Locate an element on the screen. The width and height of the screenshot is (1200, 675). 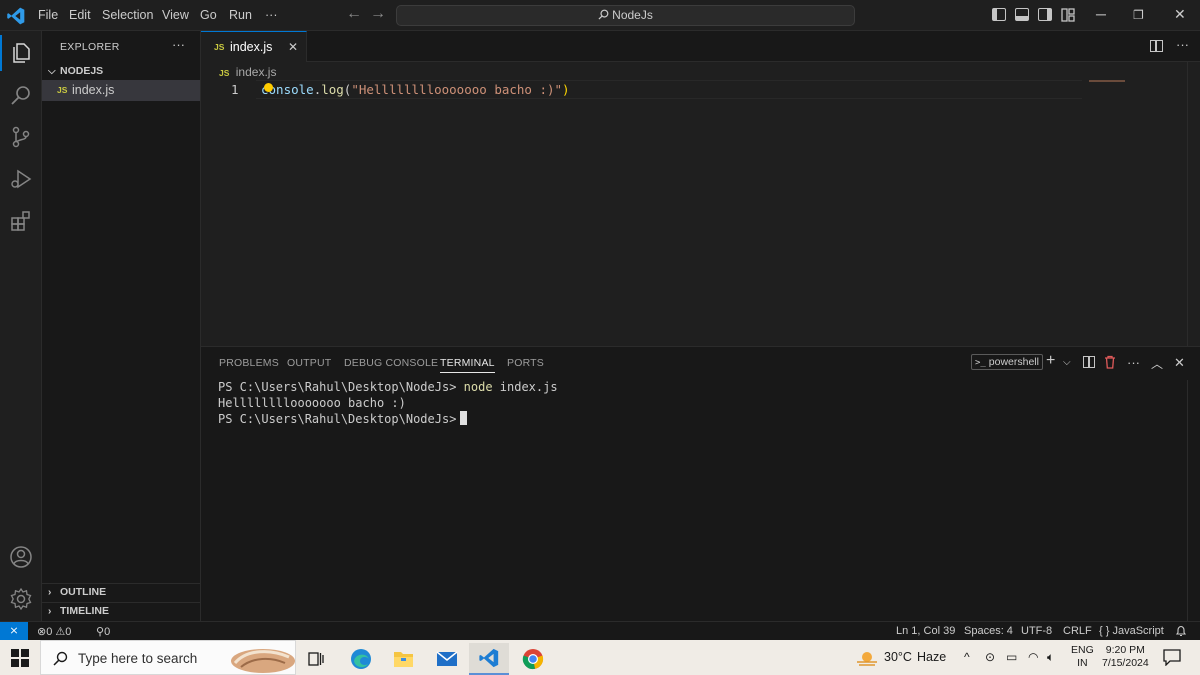
taskbar-edge-button is located at coordinates (361, 659).